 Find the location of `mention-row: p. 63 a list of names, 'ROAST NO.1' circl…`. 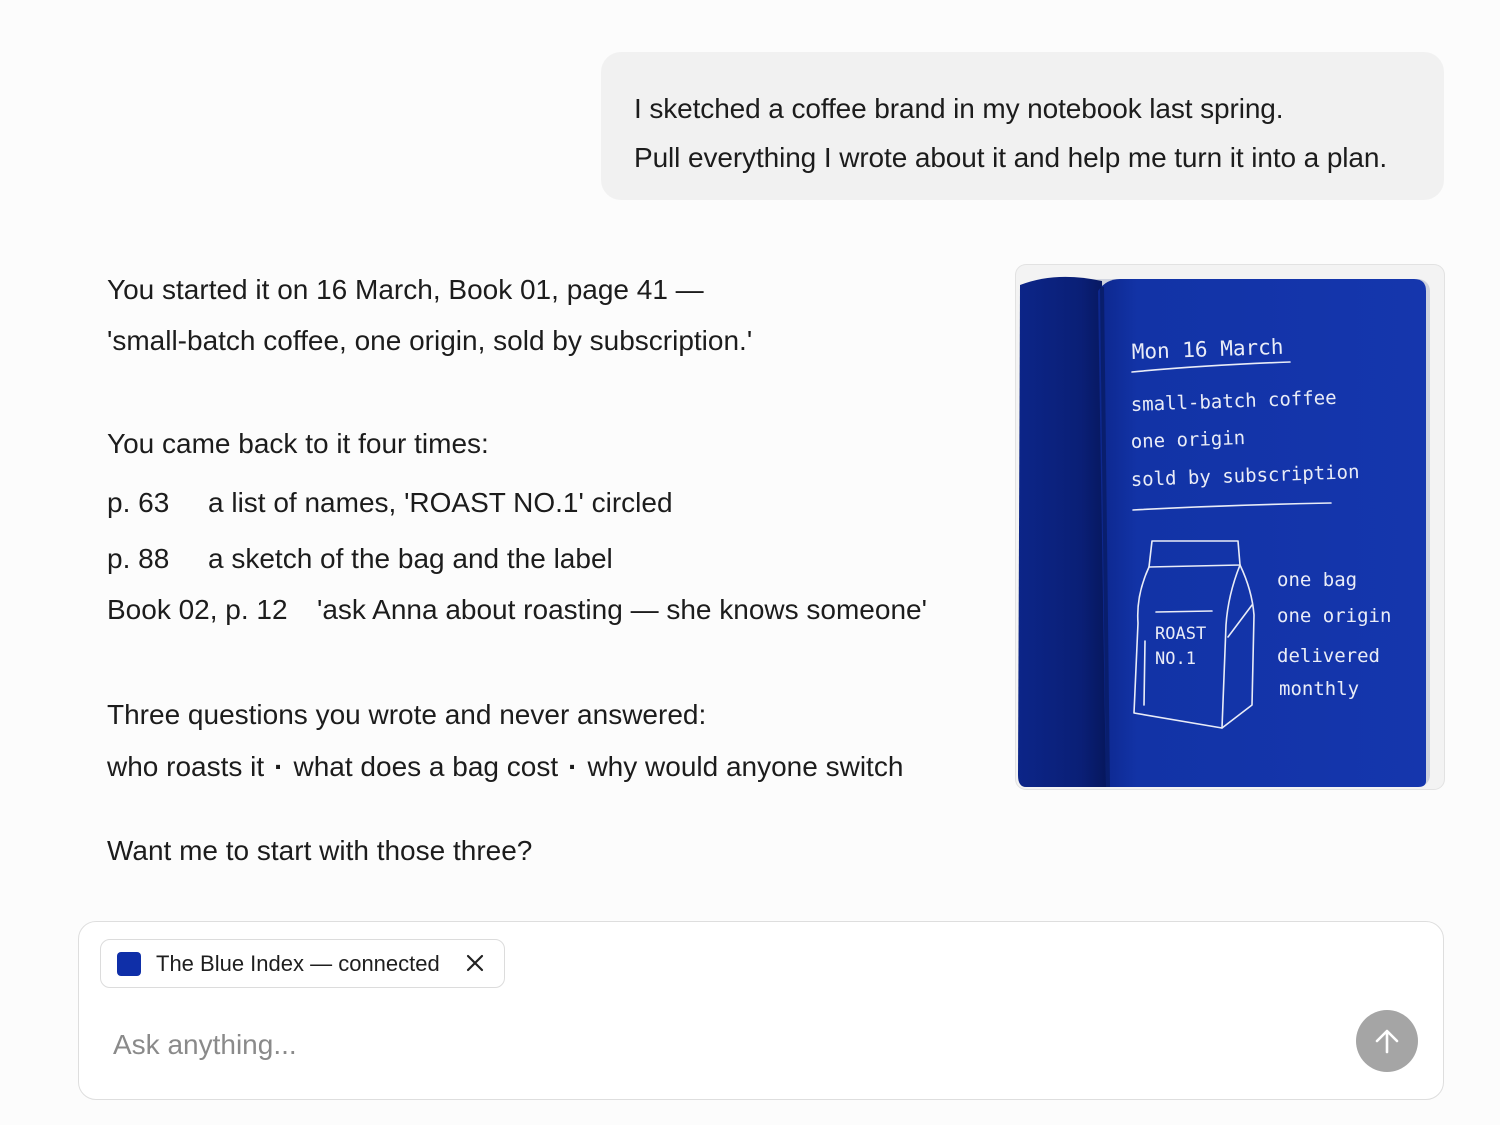

mention-row: p. 63 a list of names, 'ROAST NO.1' circl… is located at coordinates (390, 503).